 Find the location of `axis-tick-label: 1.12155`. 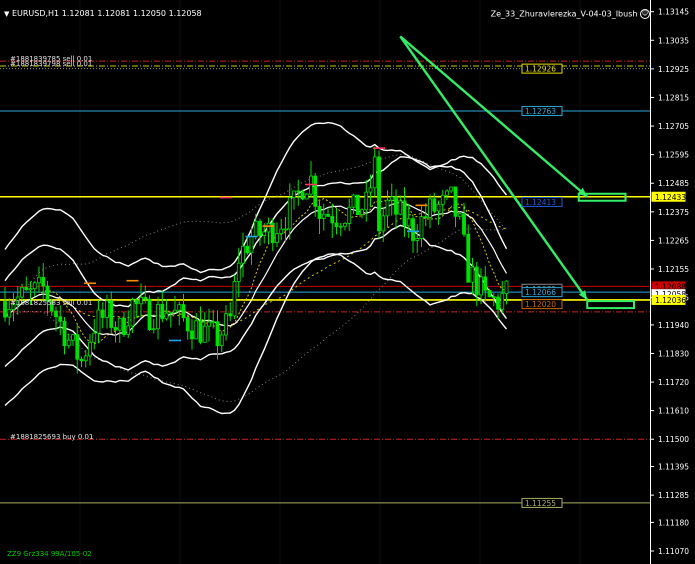

axis-tick-label: 1.12155 is located at coordinates (673, 269).